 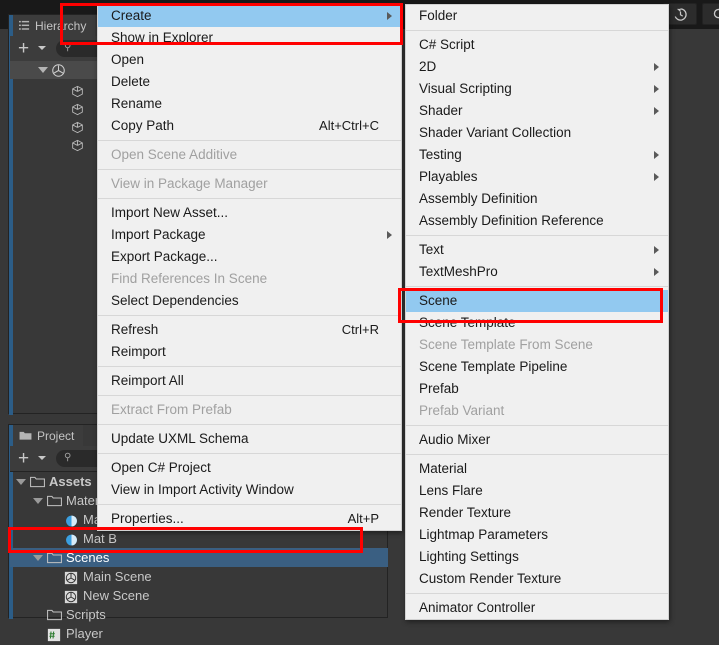 What do you see at coordinates (537, 250) in the screenshot?
I see `menu-item-text: Text` at bounding box center [537, 250].